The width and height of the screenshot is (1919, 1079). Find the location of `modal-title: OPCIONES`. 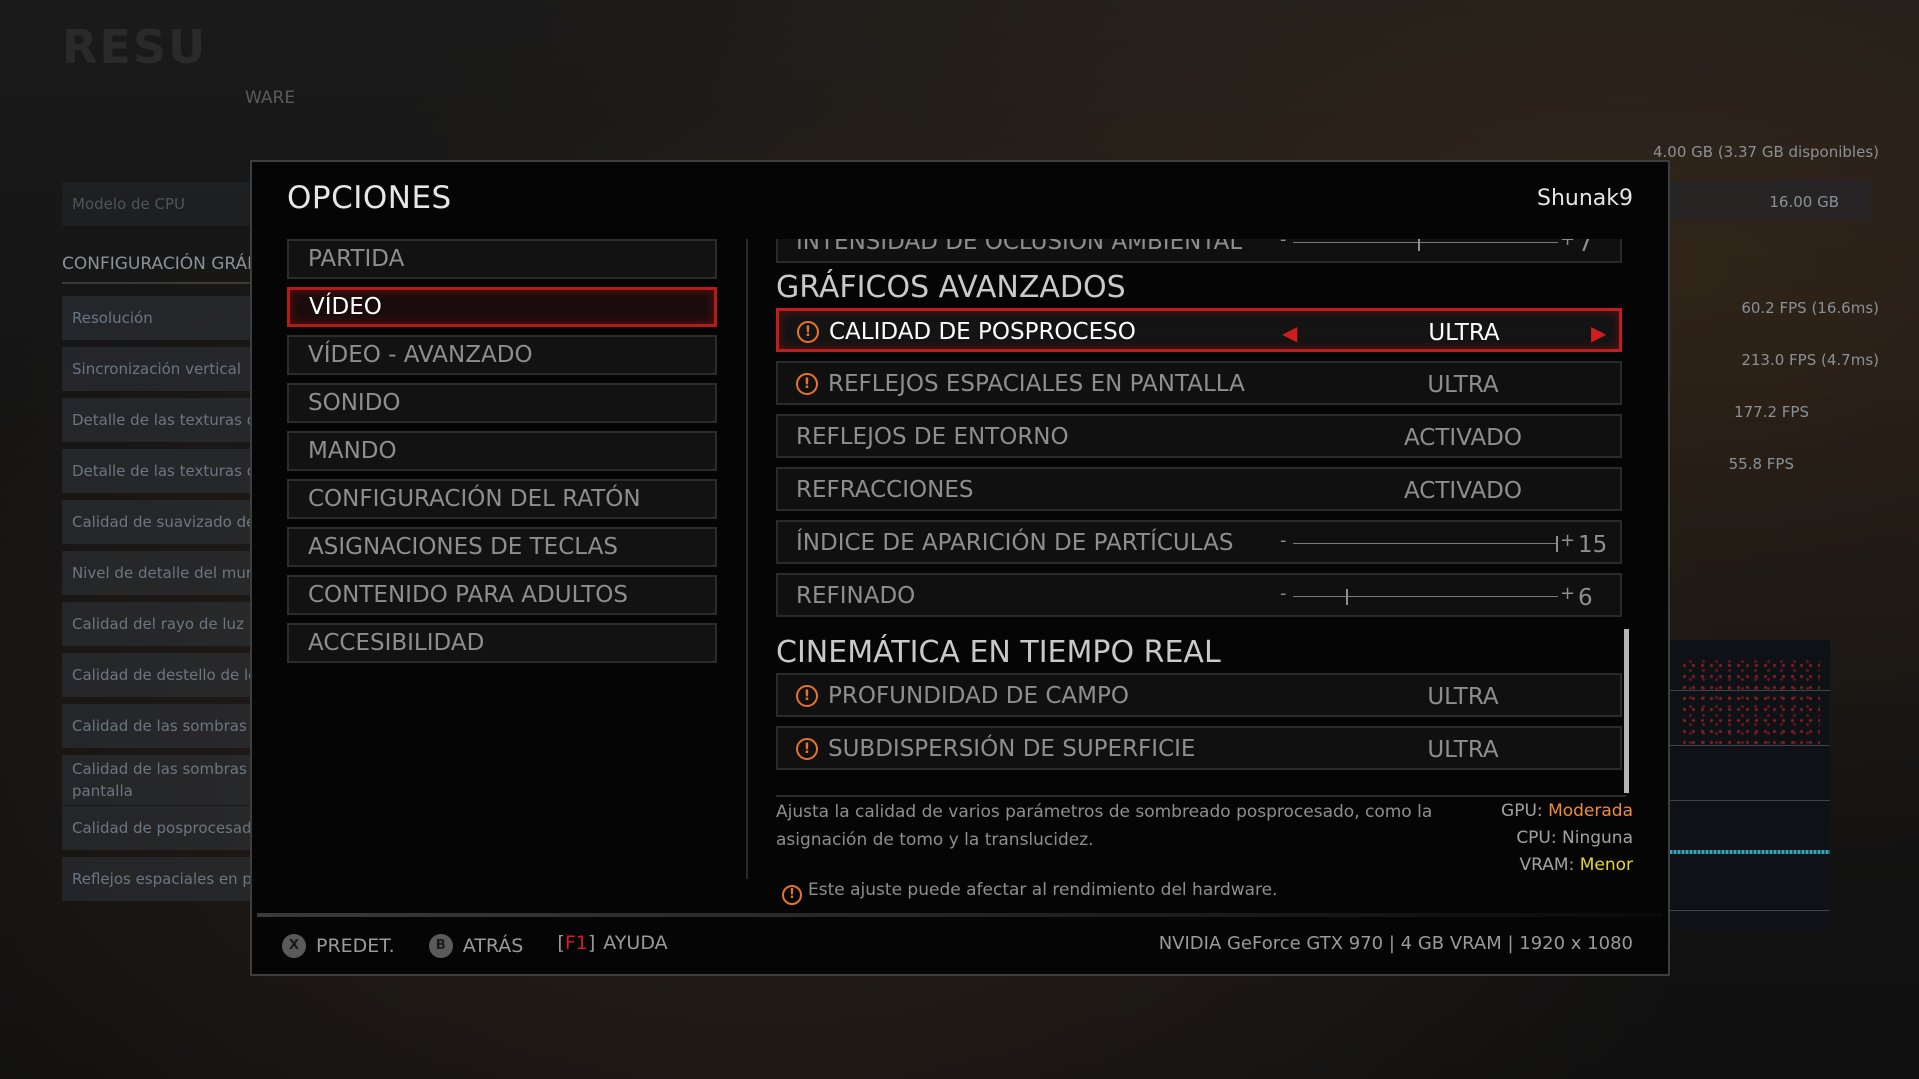

modal-title: OPCIONES is located at coordinates (369, 198).